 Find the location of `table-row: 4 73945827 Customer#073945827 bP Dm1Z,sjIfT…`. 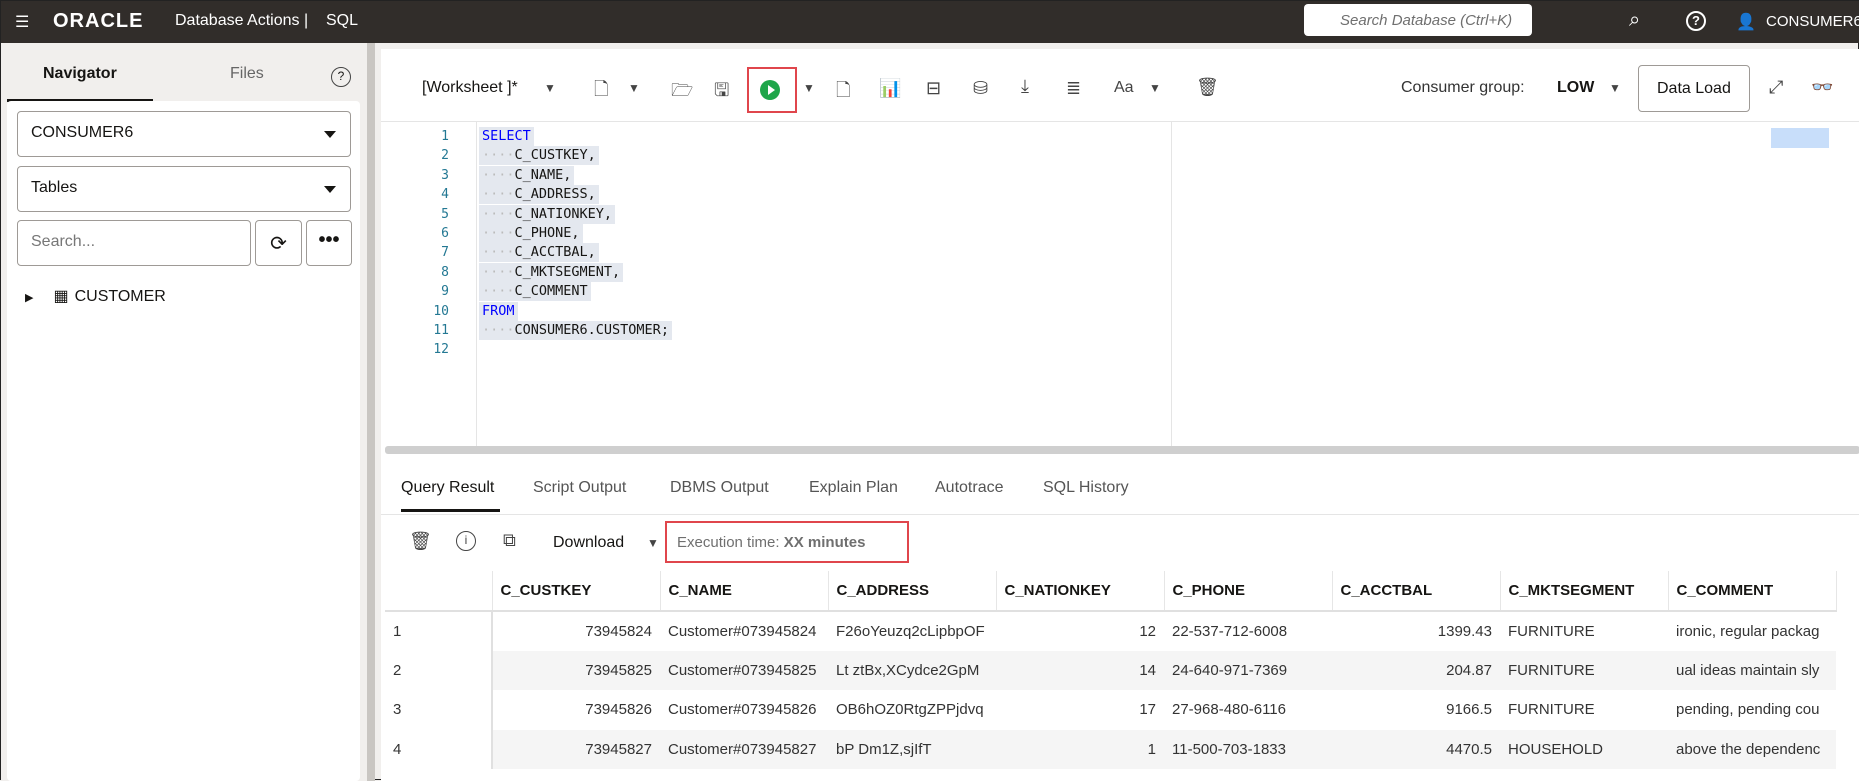

table-row: 4 73945827 Customer#073945827 bP Dm1Z,sjIfT… is located at coordinates (1110, 749).